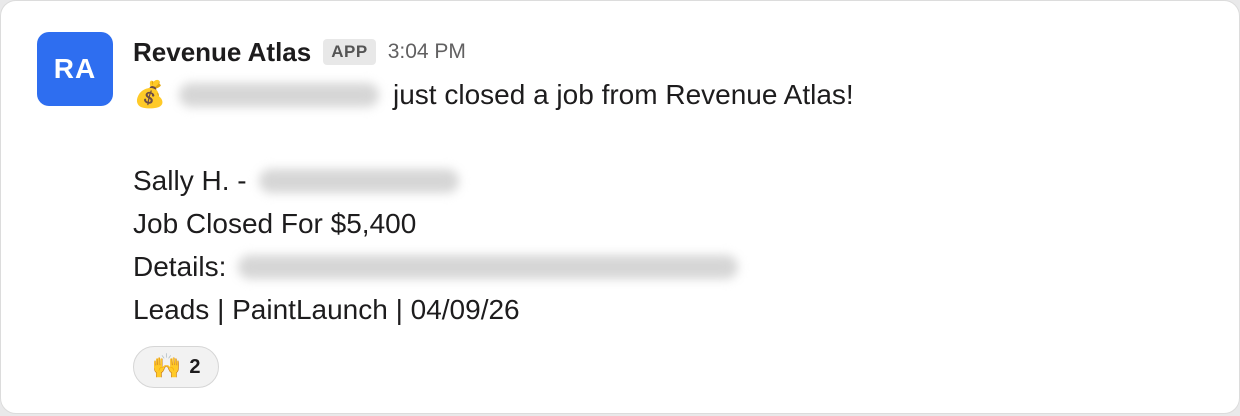 The height and width of the screenshot is (416, 1240). What do you see at coordinates (673, 223) in the screenshot?
I see `job-closed-line: Job Closed For $5,400` at bounding box center [673, 223].